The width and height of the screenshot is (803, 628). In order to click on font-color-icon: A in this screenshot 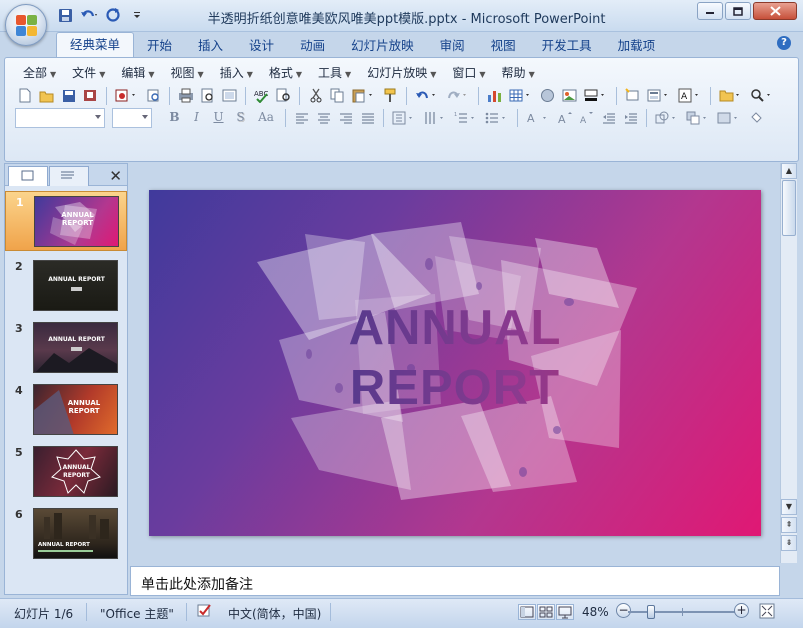, I will do `click(538, 117)`.